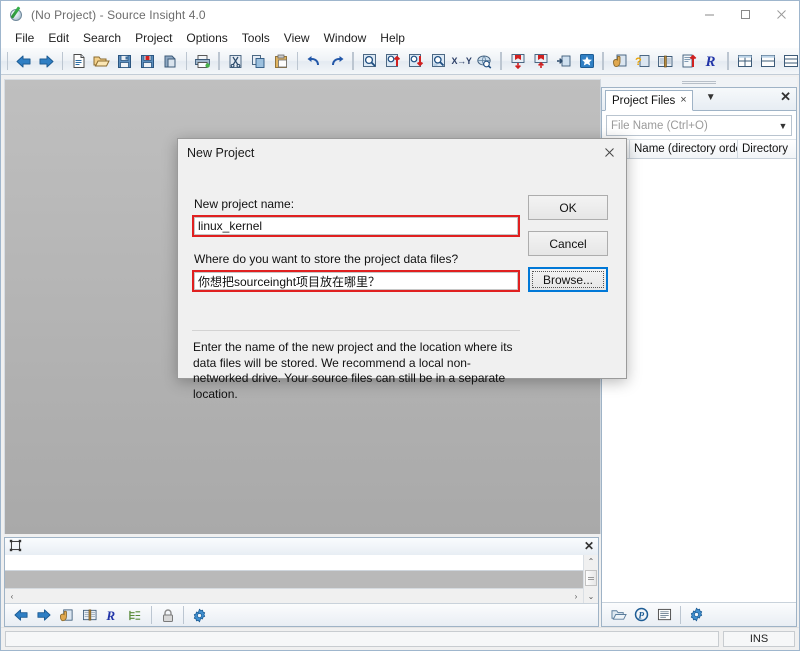 Image resolution: width=800 pixels, height=651 pixels. Describe the element at coordinates (345, 38) in the screenshot. I see `menu-window: Window` at that location.